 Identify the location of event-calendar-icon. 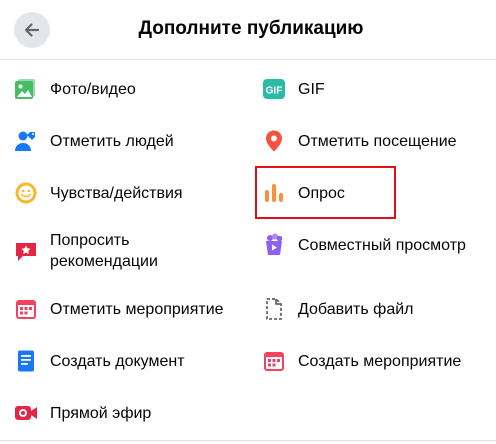
(26, 309).